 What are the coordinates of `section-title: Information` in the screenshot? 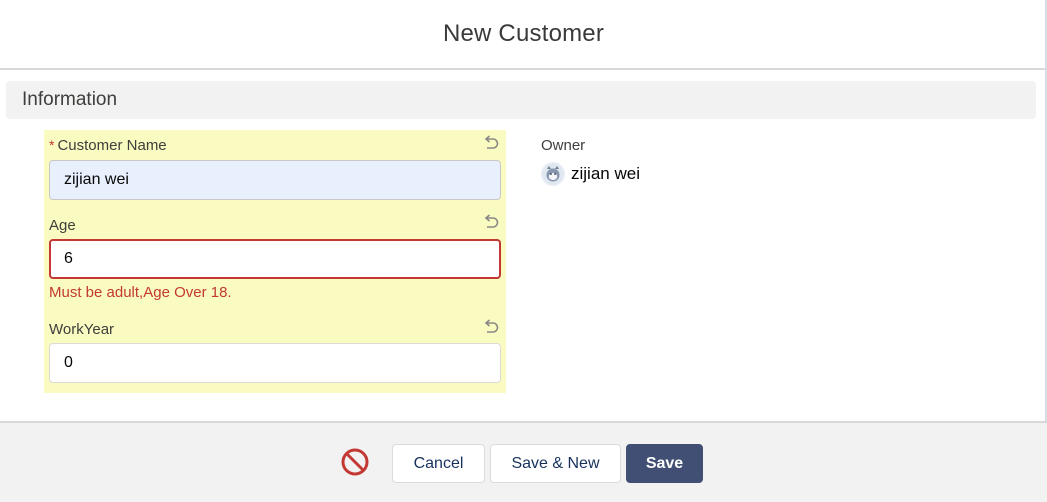 It's located at (70, 99).